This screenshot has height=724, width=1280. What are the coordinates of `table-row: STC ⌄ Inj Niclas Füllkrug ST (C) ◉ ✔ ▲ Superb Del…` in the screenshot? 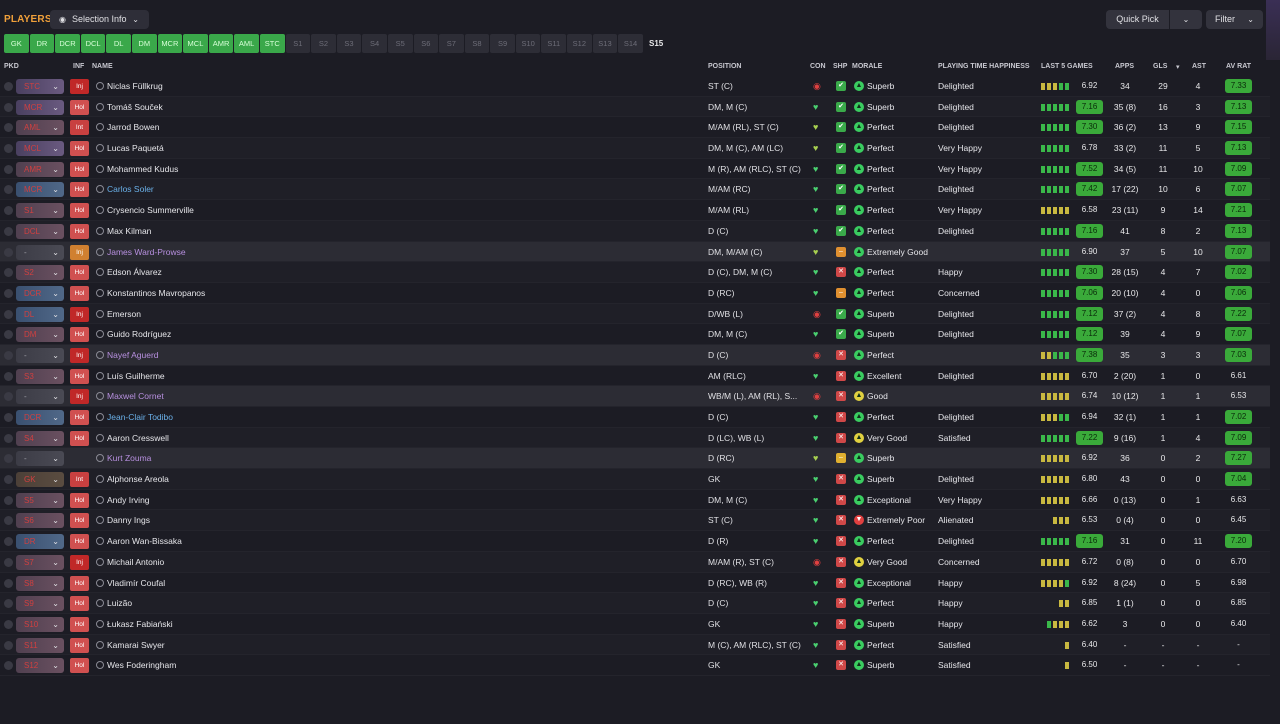 It's located at (635, 86).